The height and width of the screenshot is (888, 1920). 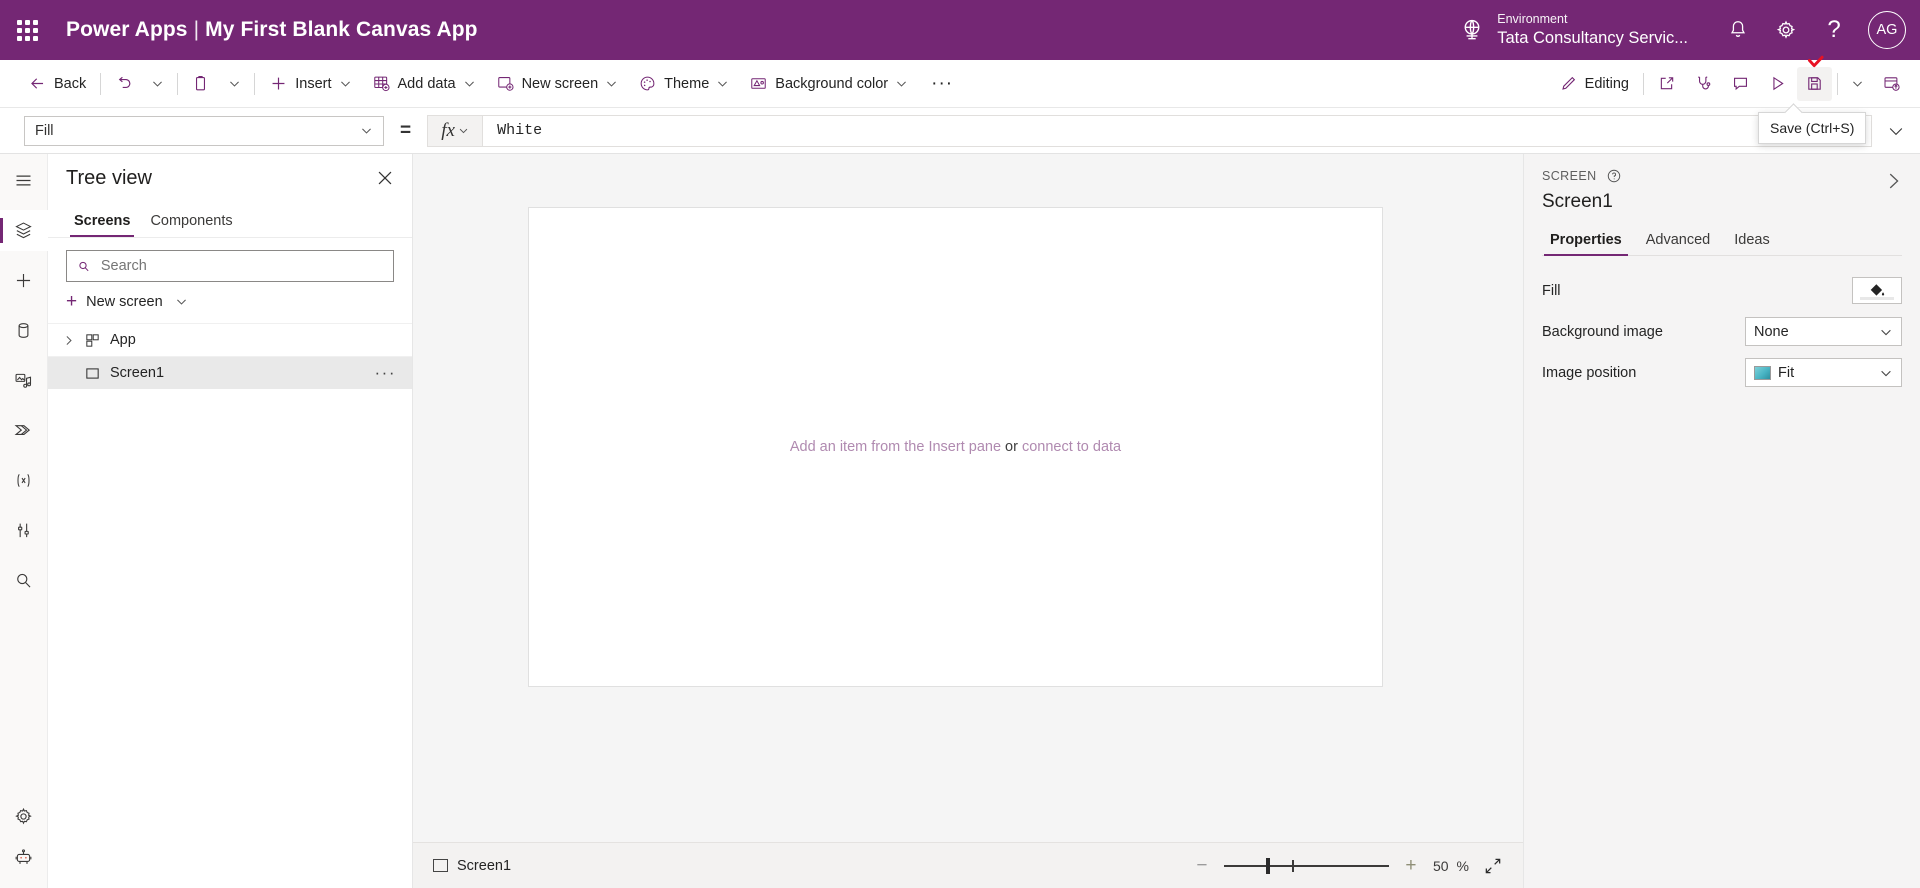 I want to click on new-screen-menu-button: + New screen, so click(x=230, y=302).